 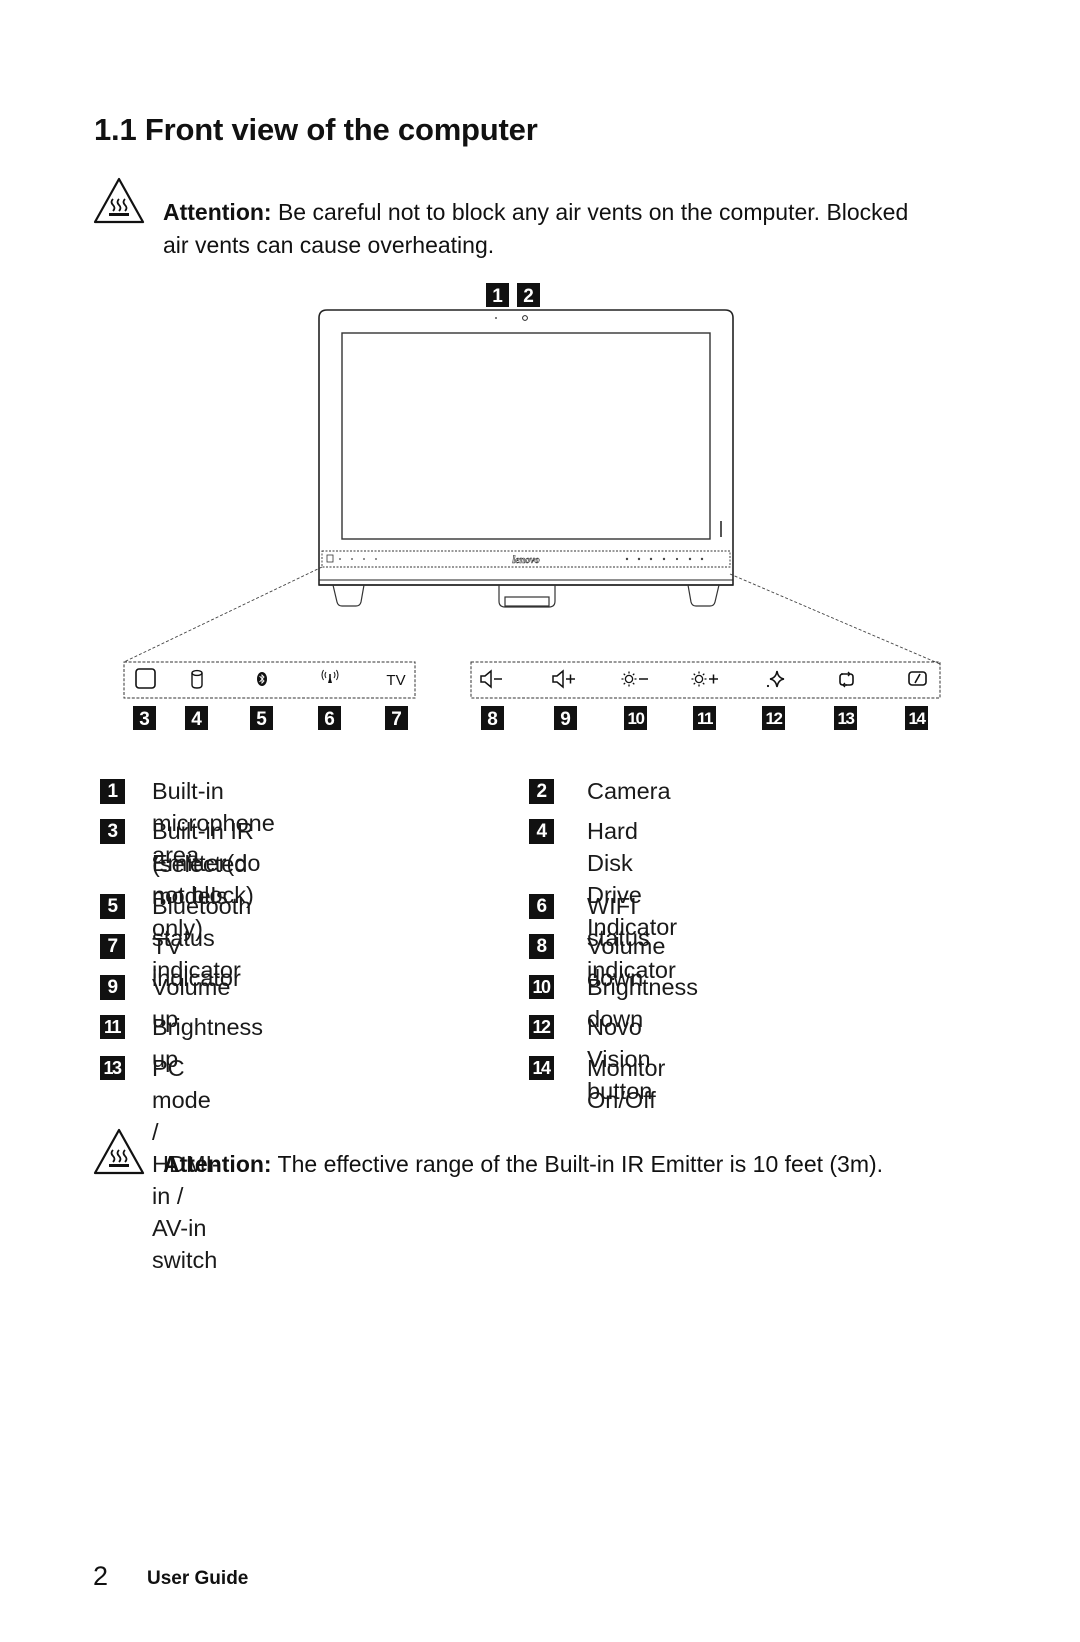 I want to click on tv-icon: TV, so click(x=395, y=680).